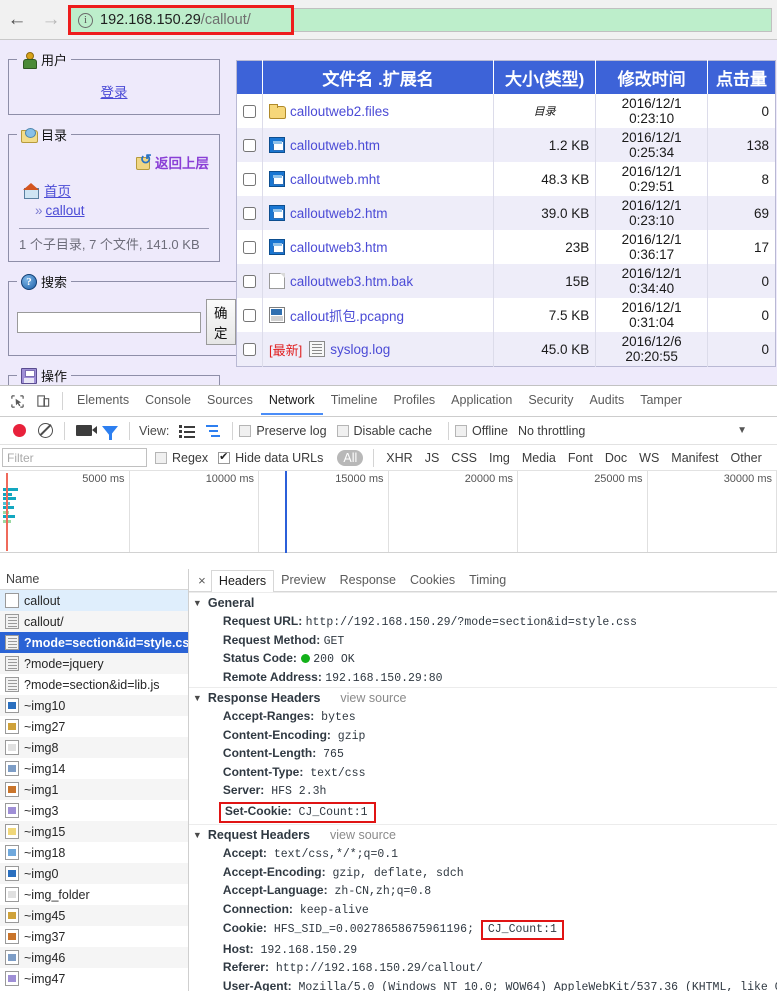  What do you see at coordinates (746, 458) in the screenshot?
I see `filter-type-other: Other` at bounding box center [746, 458].